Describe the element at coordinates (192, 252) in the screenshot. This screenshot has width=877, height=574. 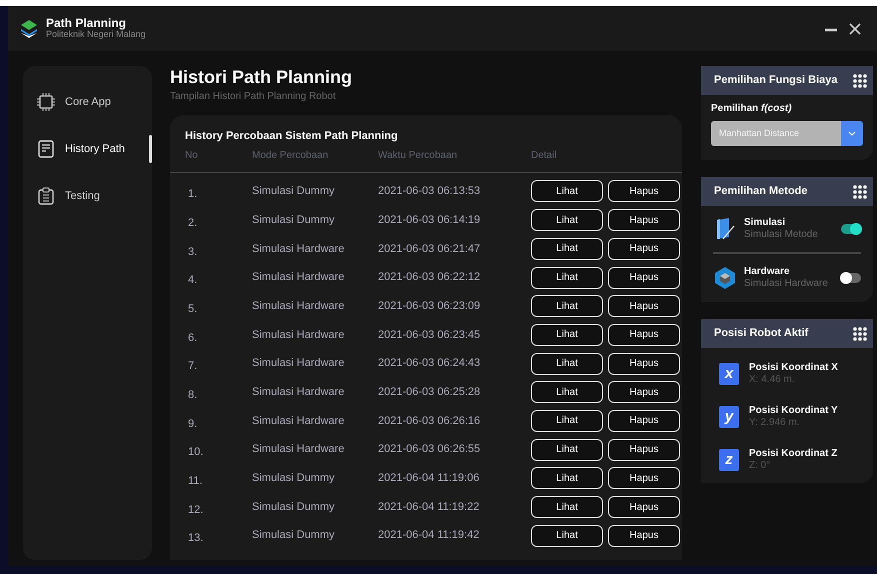
I see `table-cell-text: 3.` at that location.